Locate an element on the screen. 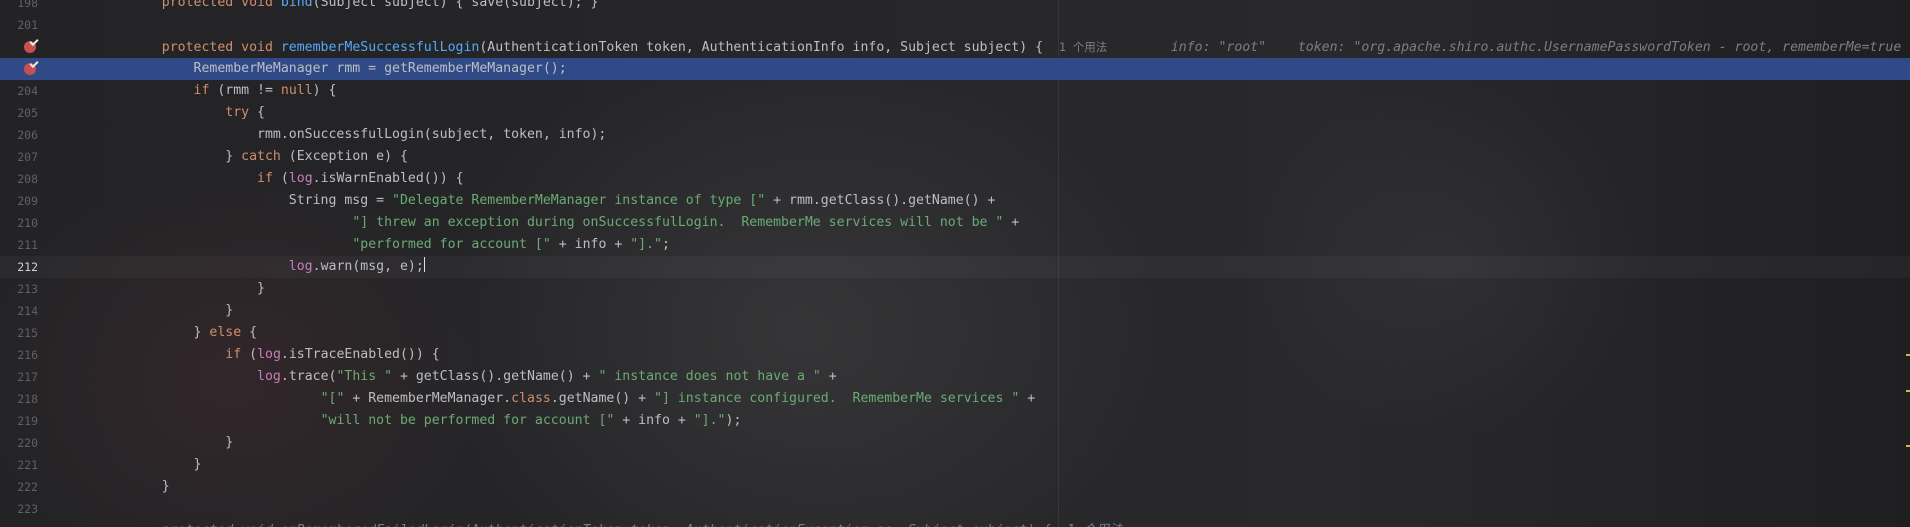 Image resolution: width=1910 pixels, height=527 pixels. code-text: } else { is located at coordinates (194, 333).